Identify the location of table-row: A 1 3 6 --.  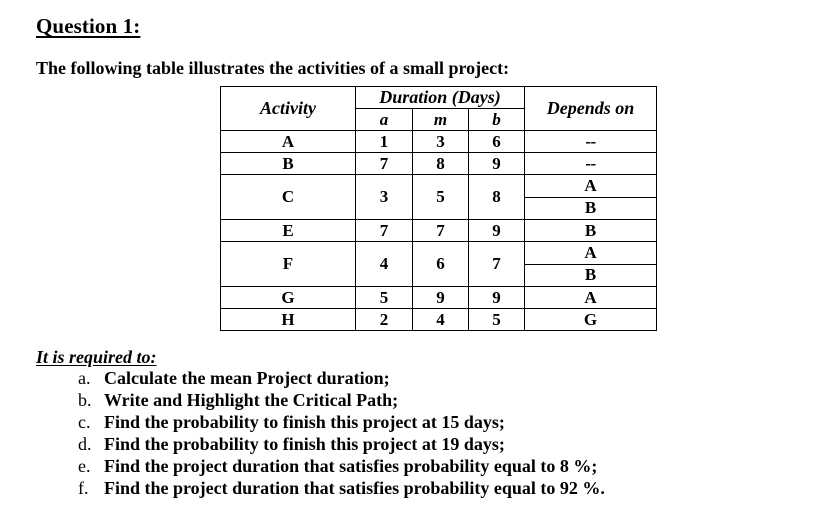
(439, 141).